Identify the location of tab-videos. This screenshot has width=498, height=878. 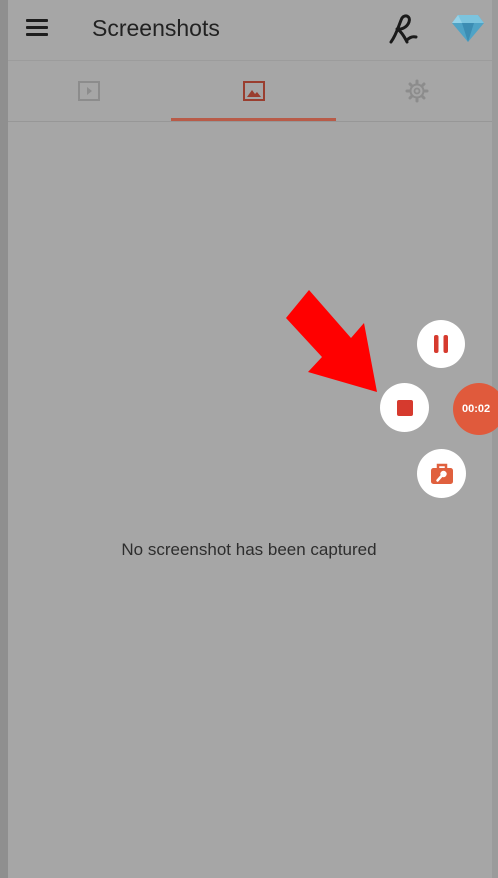
(89, 91).